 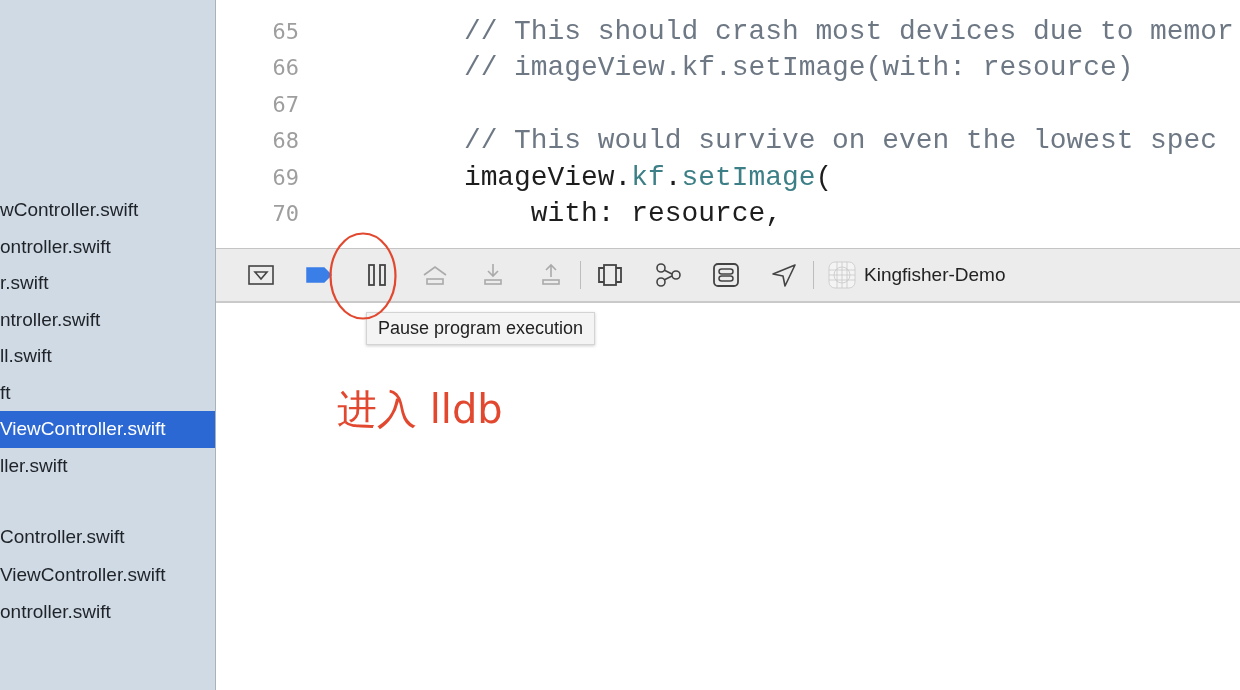 I want to click on line-number: 66, so click(x=285, y=68).